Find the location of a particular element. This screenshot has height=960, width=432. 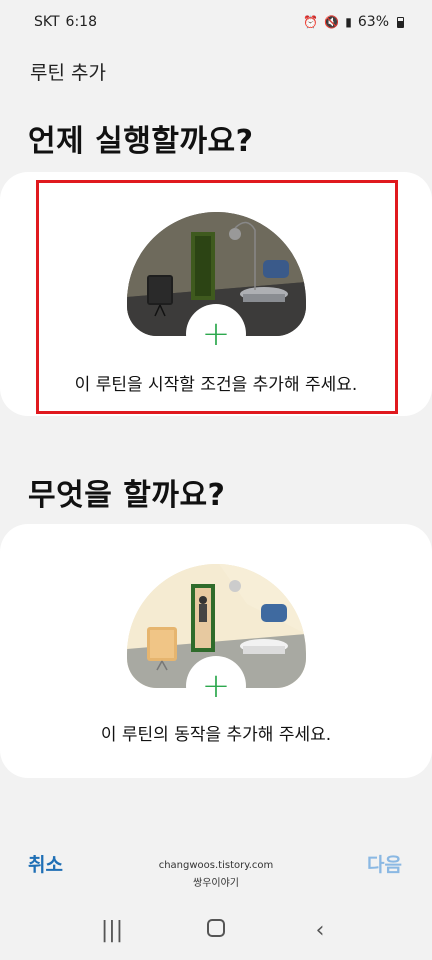

add-action-button: + is located at coordinates (216, 686).